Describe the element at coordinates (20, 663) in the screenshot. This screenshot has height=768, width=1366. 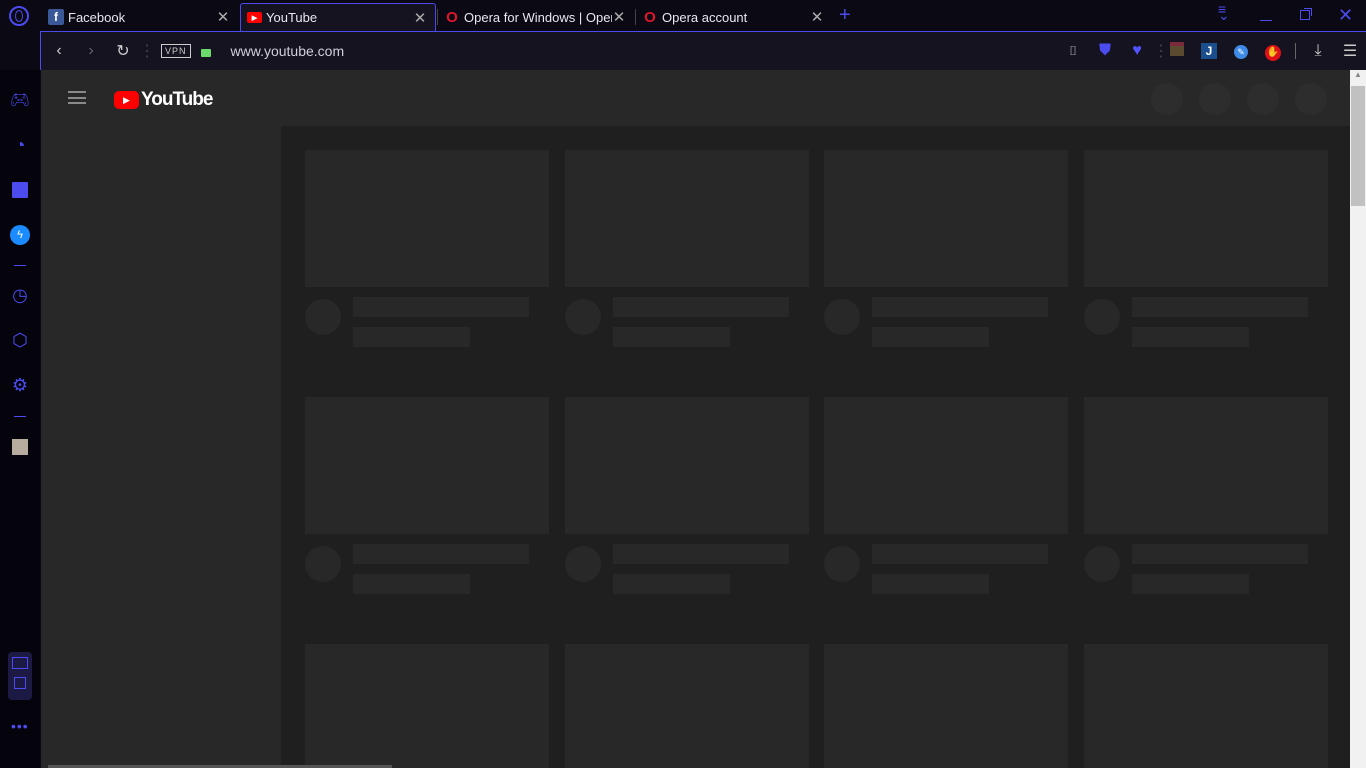
I see `ram-icon` at that location.